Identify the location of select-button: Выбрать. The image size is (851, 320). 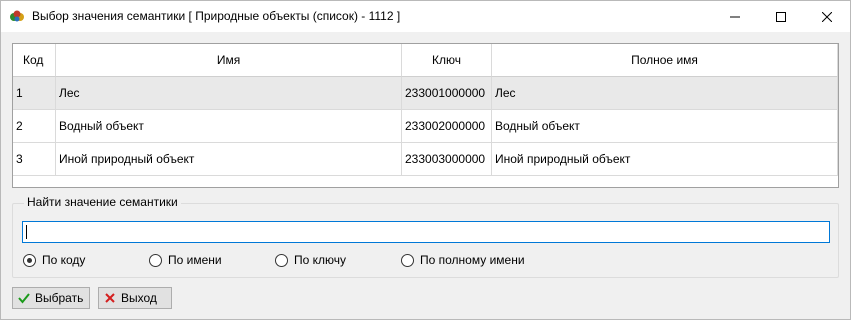
(51, 298).